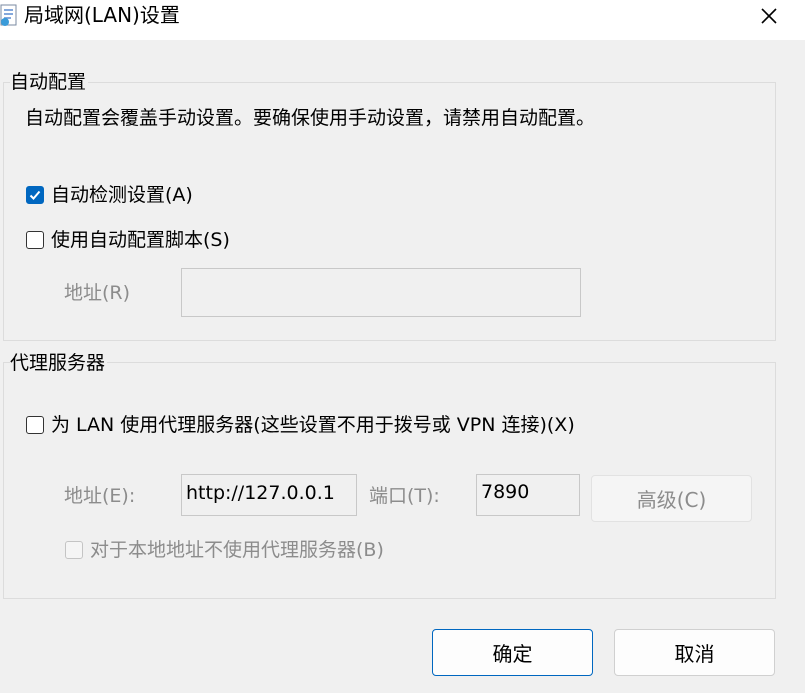 This screenshot has width=805, height=693. I want to click on use-proxy-label: 为 LAN 使用代理服务器(这些设置不用于拨号或 VPN 连接)(X), so click(313, 425).